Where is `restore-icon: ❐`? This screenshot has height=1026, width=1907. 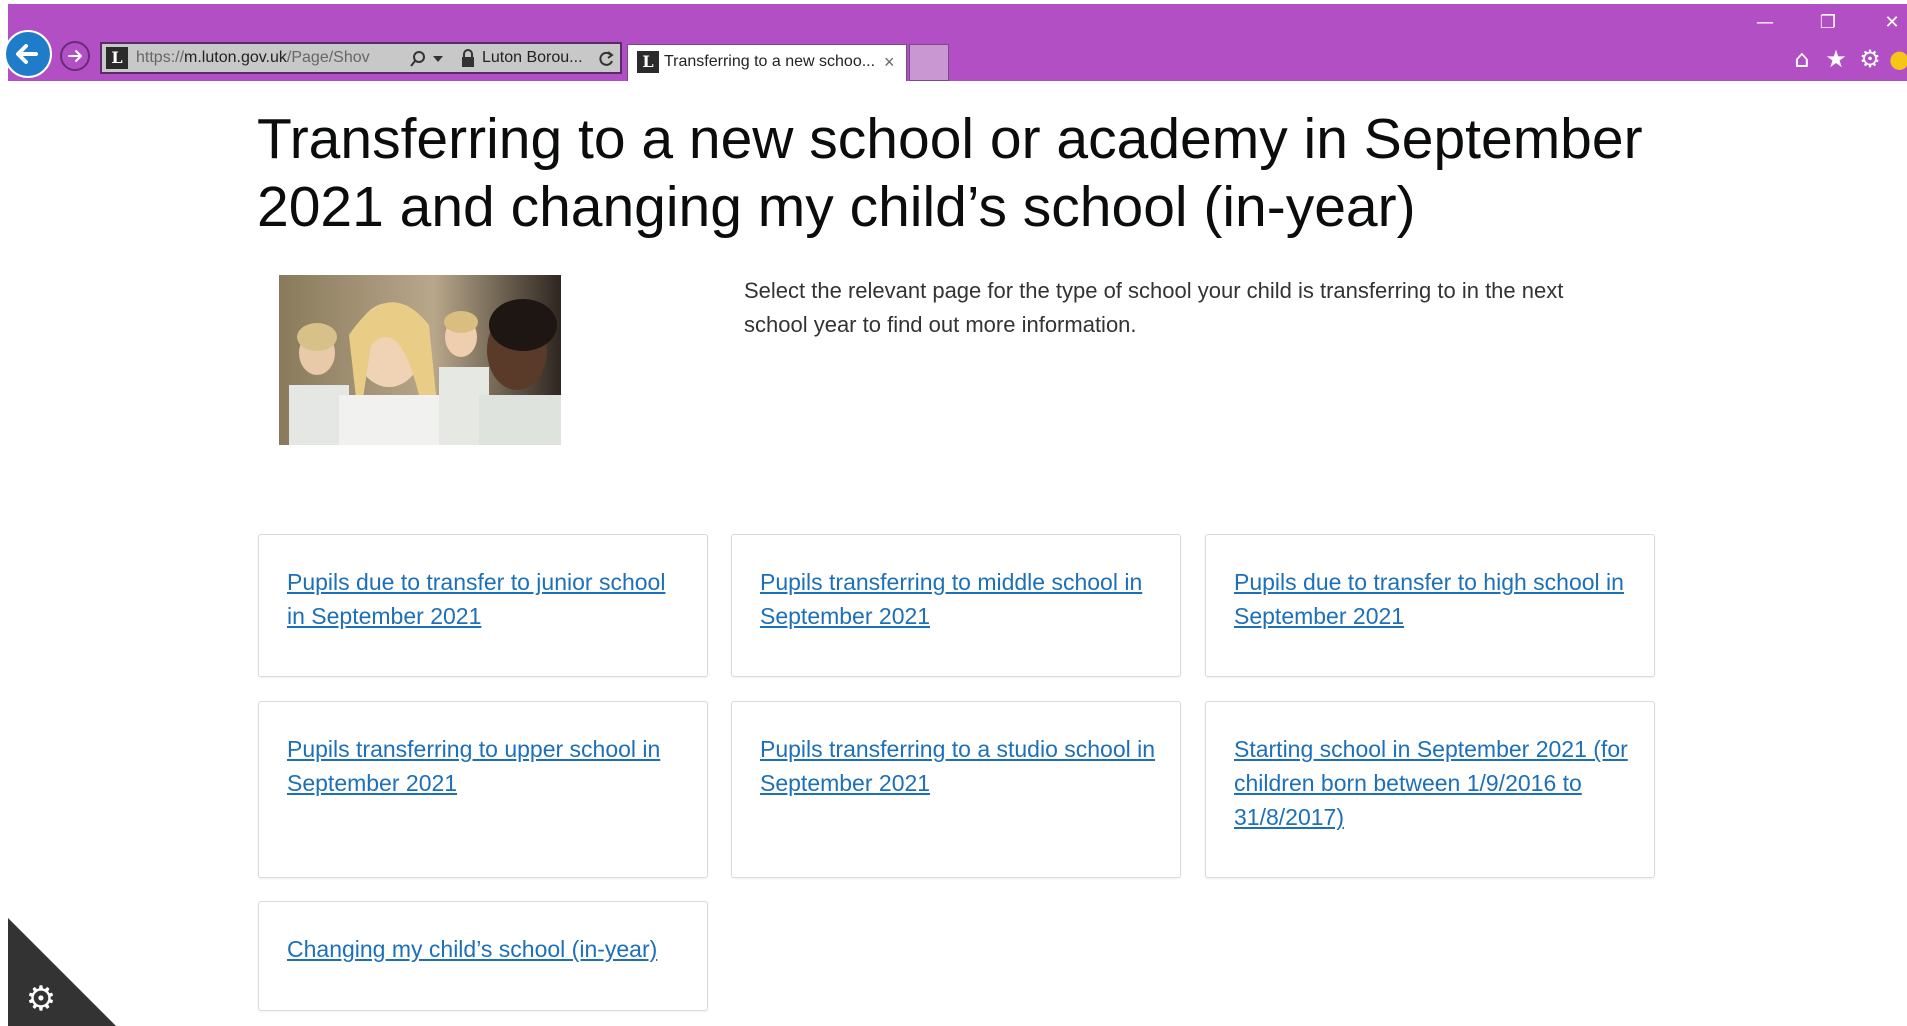
restore-icon: ❐ is located at coordinates (1828, 23).